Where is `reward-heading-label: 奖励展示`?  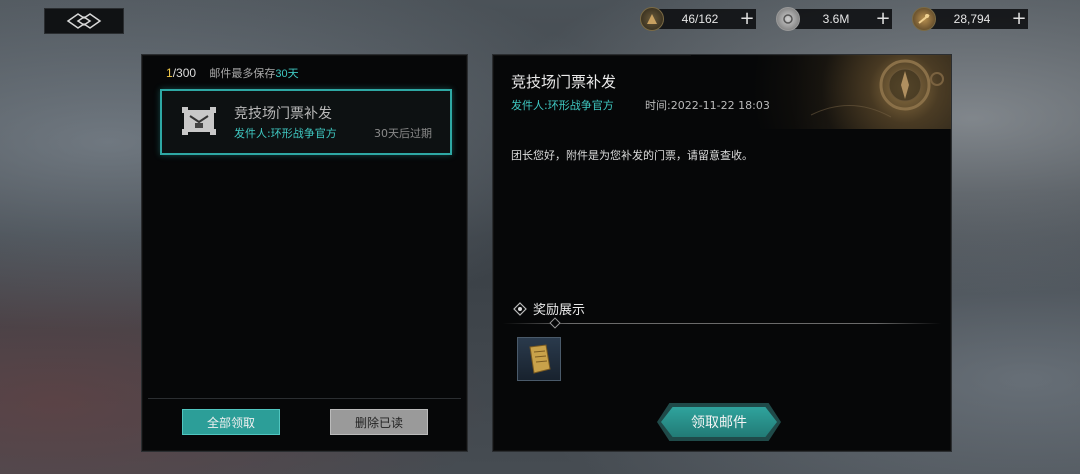 reward-heading-label: 奖励展示 is located at coordinates (559, 310).